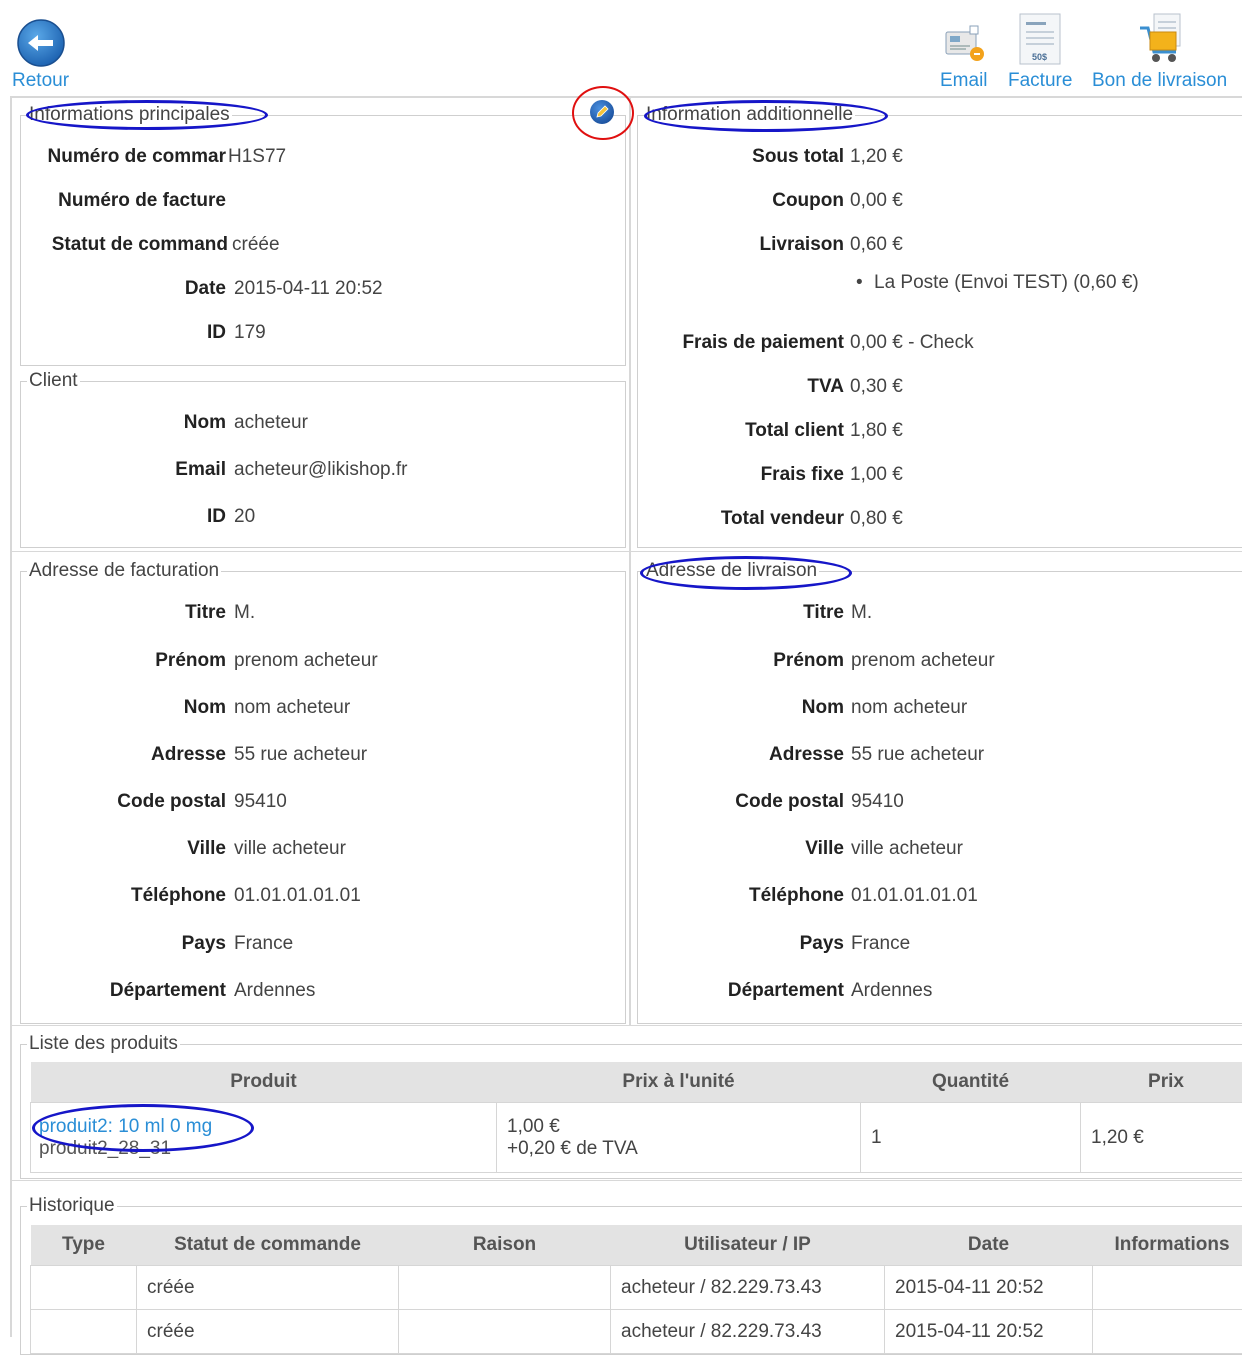  I want to click on shipping-title-value: M., so click(861, 613).